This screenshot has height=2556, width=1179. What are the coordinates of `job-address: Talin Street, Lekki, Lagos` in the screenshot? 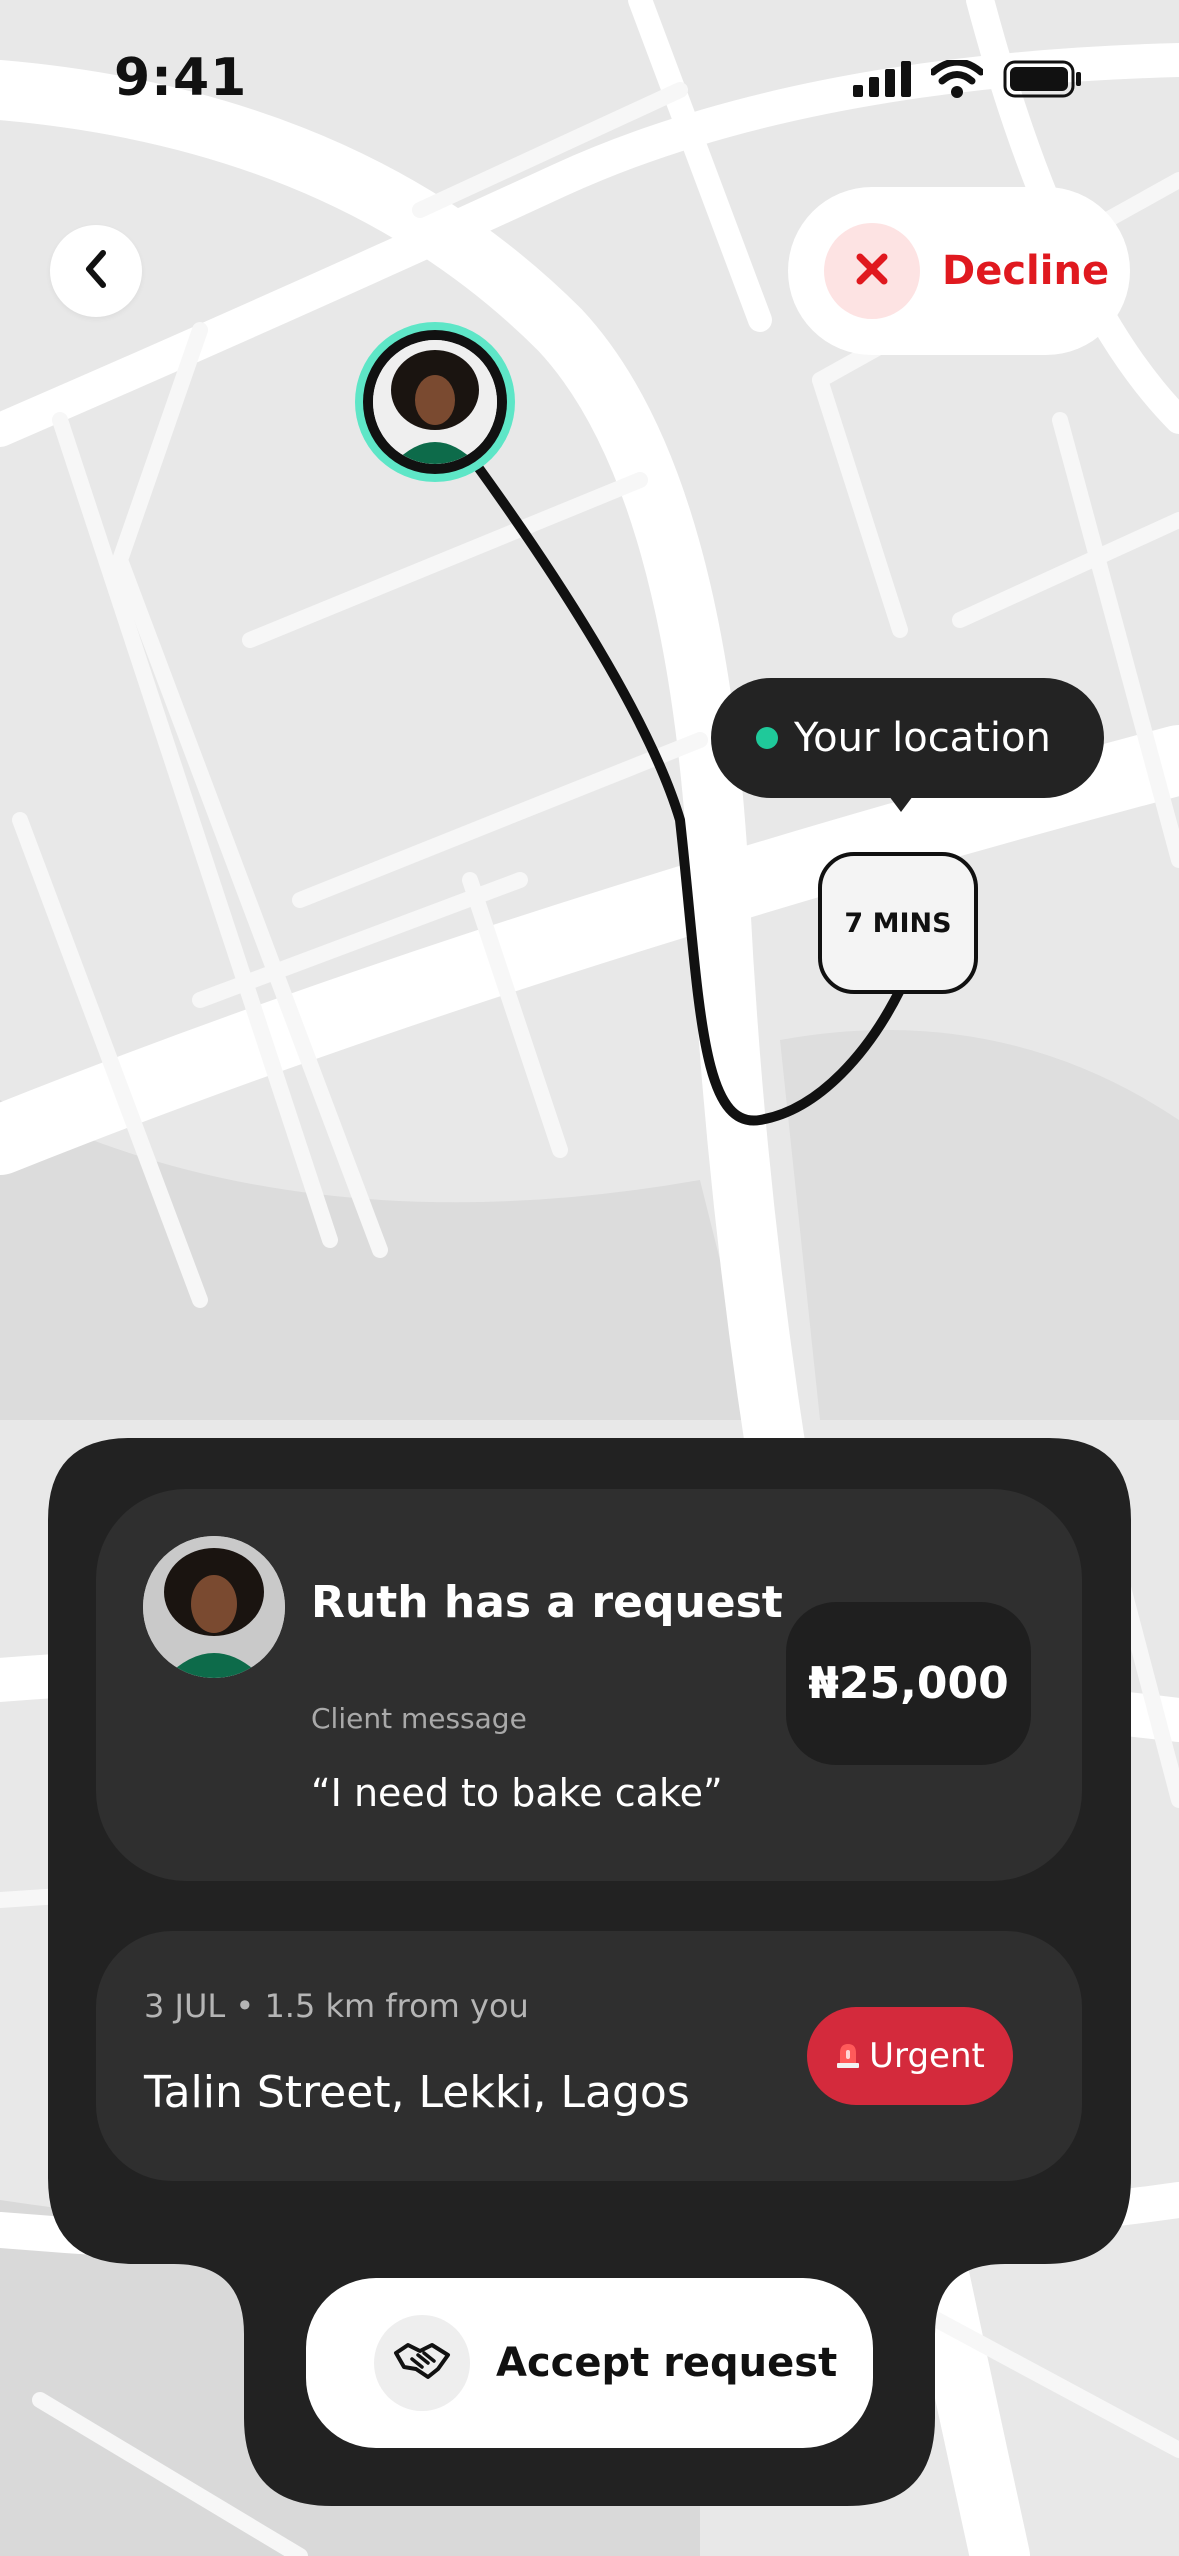 It's located at (417, 2092).